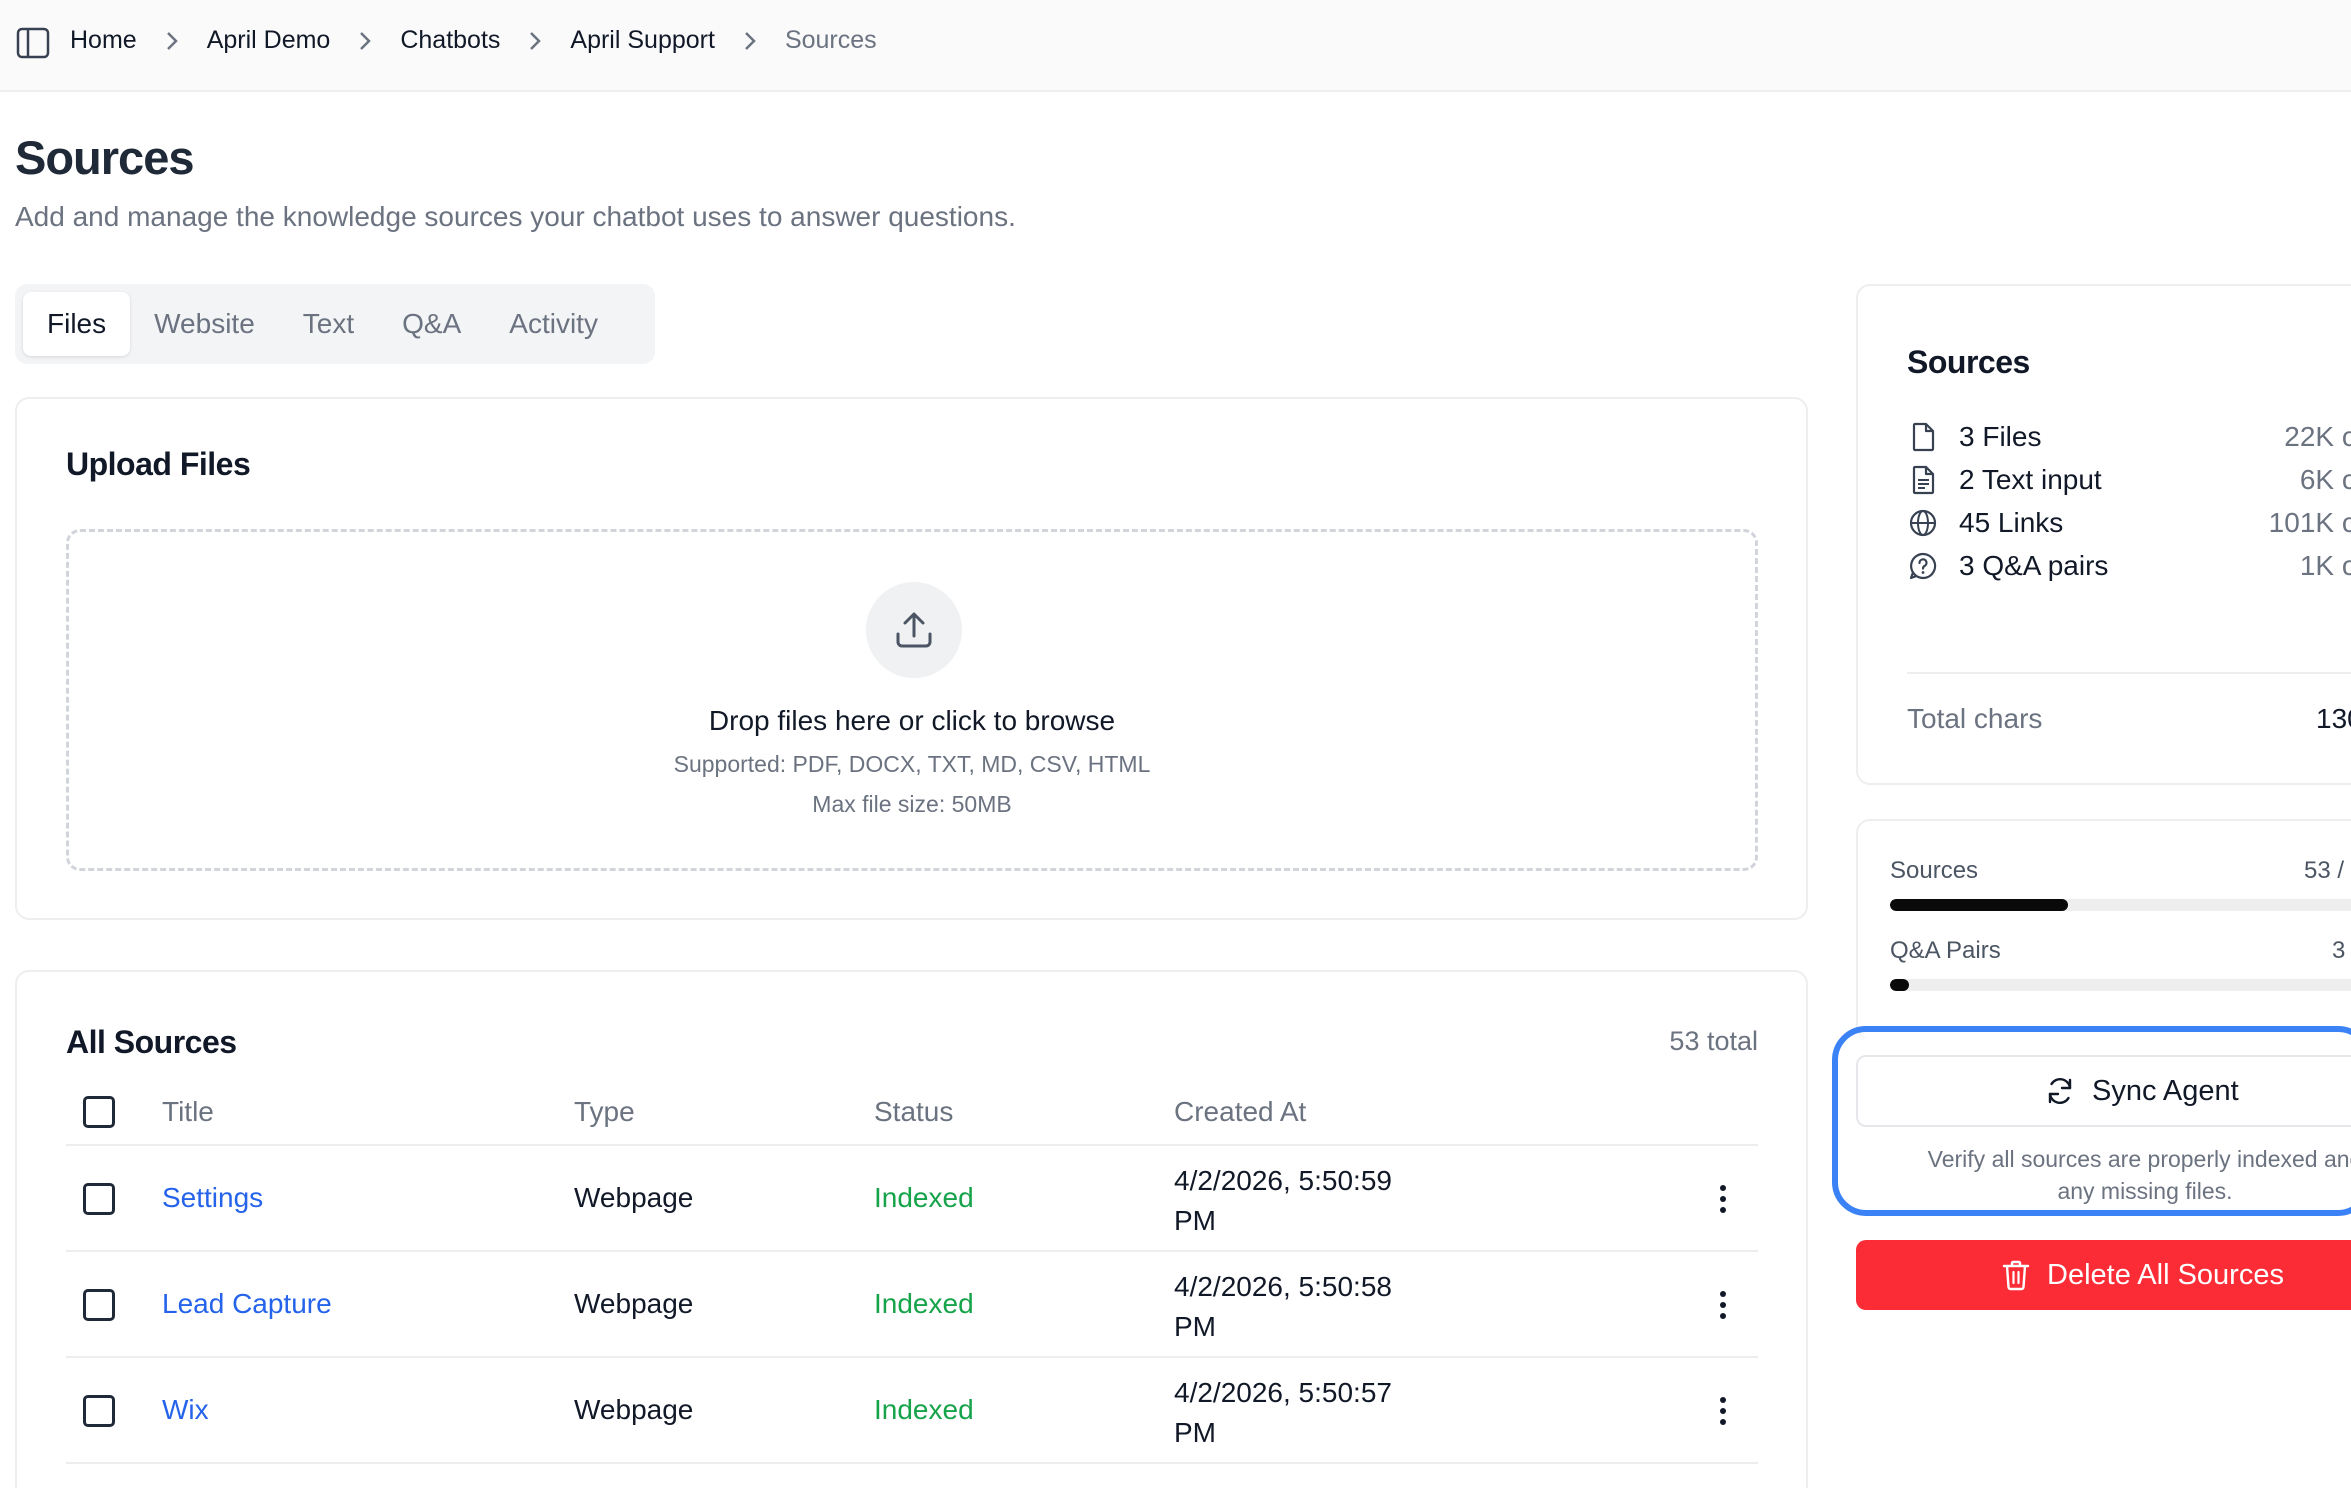 The width and height of the screenshot is (2351, 1488). I want to click on stat-text-input: 2 Text input 6K cha, so click(2129, 480).